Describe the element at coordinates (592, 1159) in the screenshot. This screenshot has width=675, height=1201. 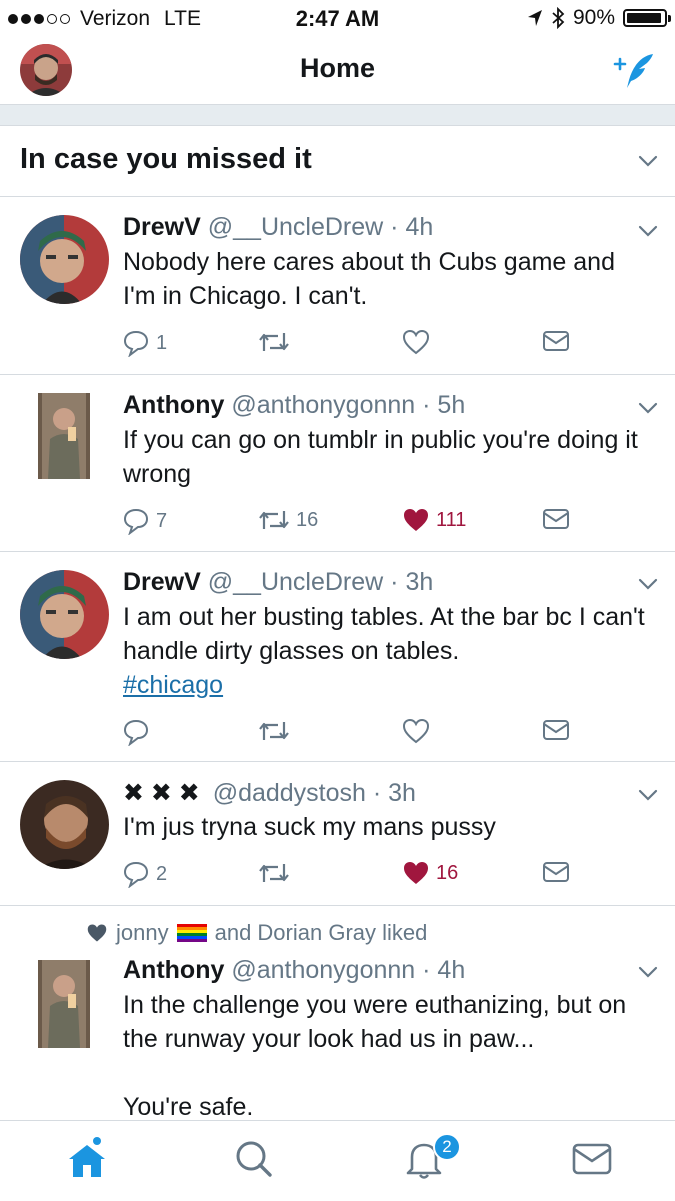
I see `messages-tab-icon` at that location.